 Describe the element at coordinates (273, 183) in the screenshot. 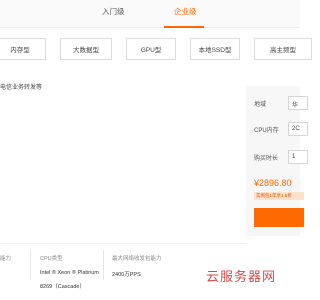

I see `price-value: ¥2896.80` at that location.